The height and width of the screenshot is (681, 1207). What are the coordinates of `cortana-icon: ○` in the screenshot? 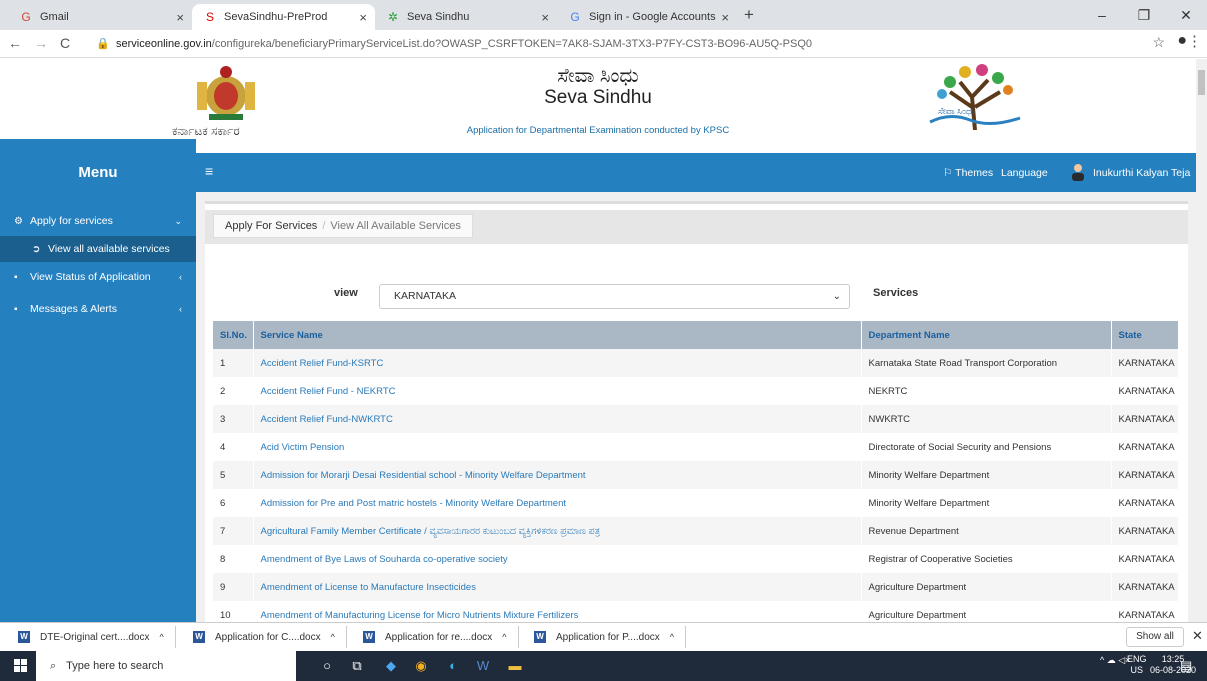 It's located at (327, 666).